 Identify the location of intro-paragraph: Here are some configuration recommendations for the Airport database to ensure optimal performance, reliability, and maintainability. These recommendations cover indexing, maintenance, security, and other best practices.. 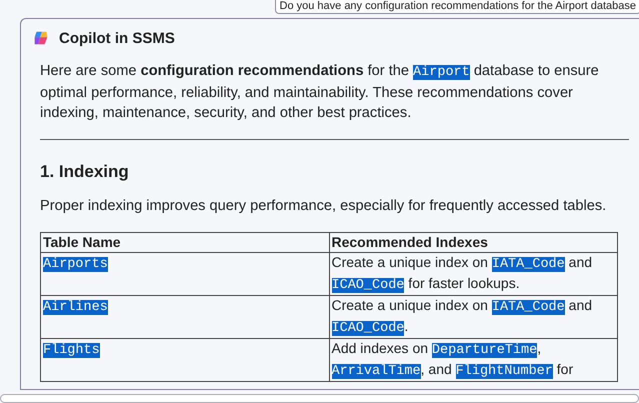
(320, 92).